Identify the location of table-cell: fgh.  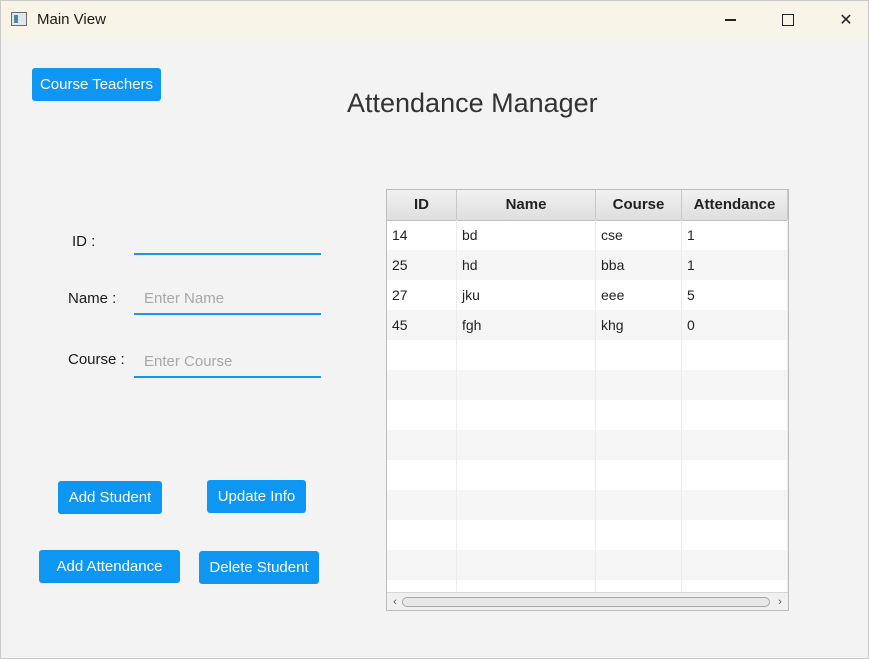
(526, 325).